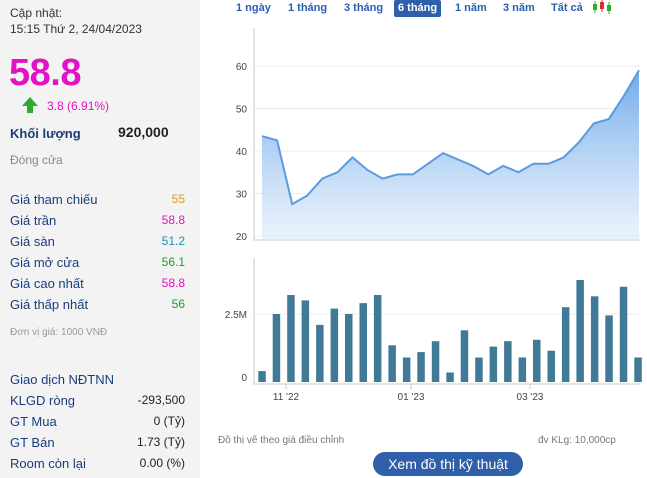 The image size is (647, 478). What do you see at coordinates (97, 466) in the screenshot?
I see `foreign-row-room: Room còn lại 0.00 (%)` at bounding box center [97, 466].